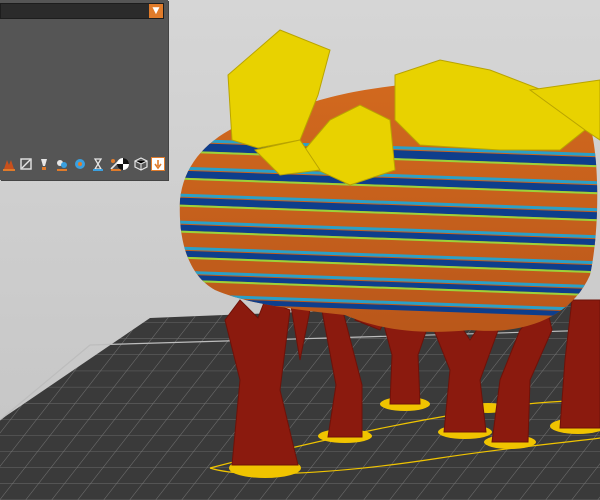  I want to click on height-icon, so click(26, 164).